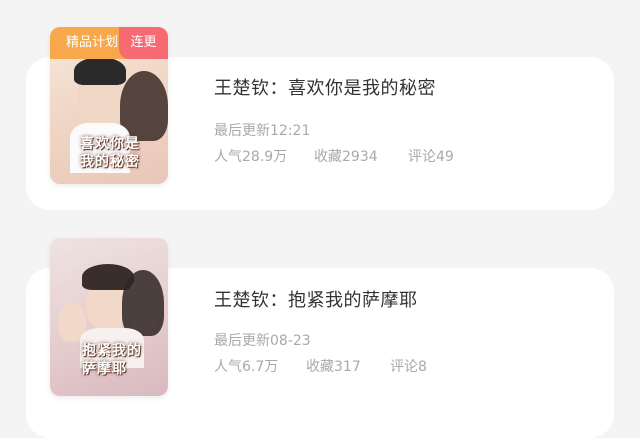 Image resolution: width=640 pixels, height=438 pixels. What do you see at coordinates (251, 157) in the screenshot?
I see `popularity-count: 人气28.9万` at bounding box center [251, 157].